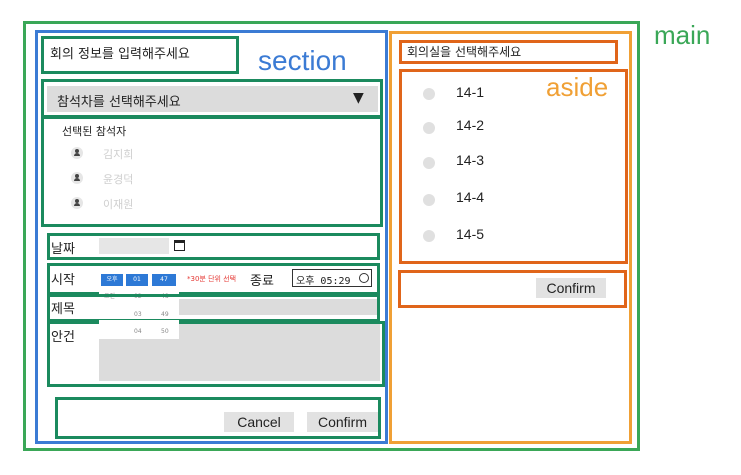 This screenshot has width=741, height=475. What do you see at coordinates (118, 204) in the screenshot?
I see `attendee-name: 이재원` at bounding box center [118, 204].